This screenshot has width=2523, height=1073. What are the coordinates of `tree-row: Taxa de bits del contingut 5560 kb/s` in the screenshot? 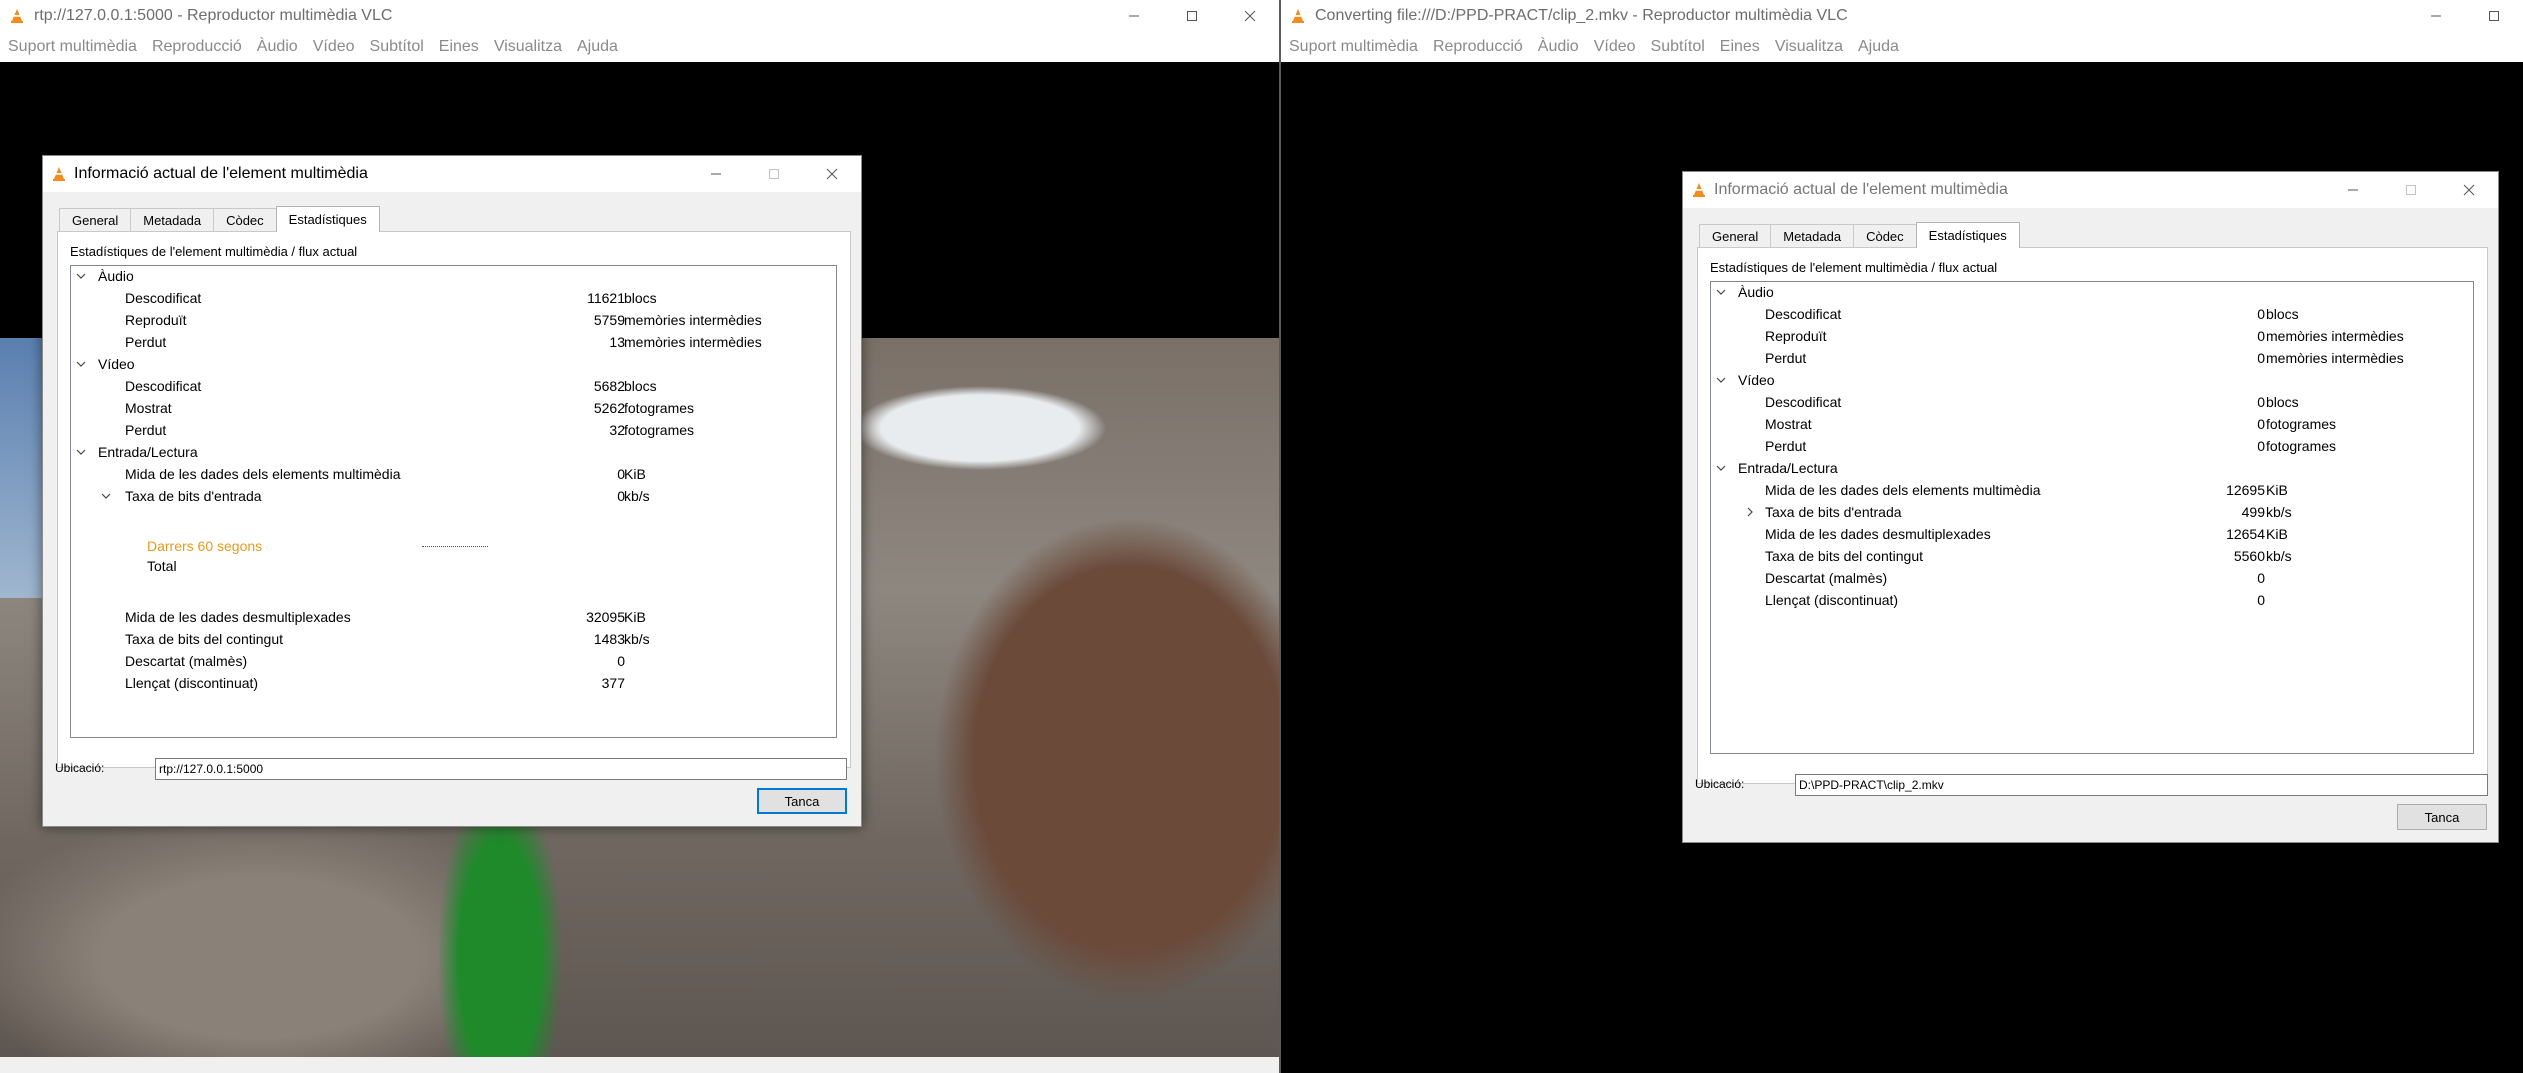 It's located at (2092, 557).